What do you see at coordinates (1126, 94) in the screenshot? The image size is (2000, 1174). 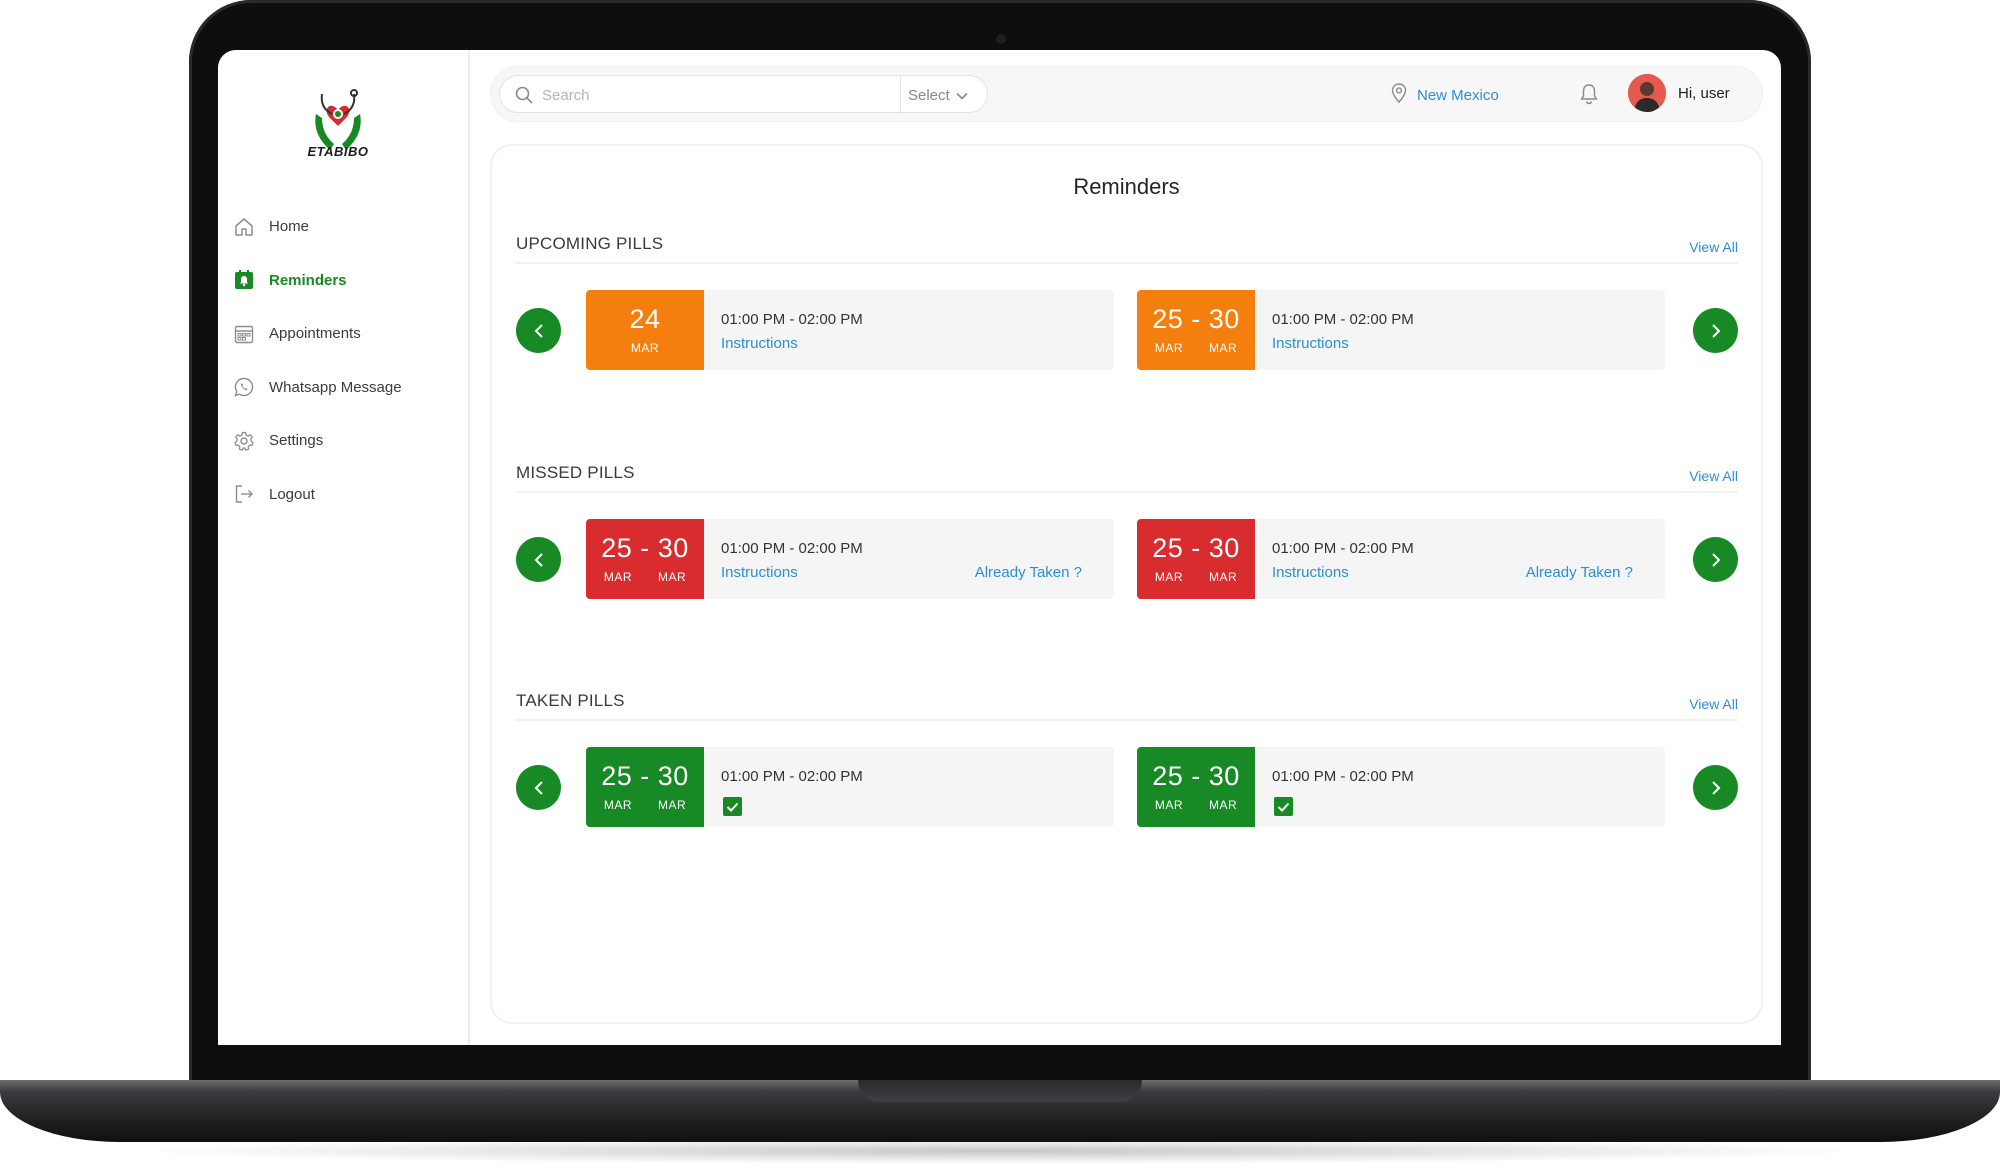 I see `top-bar: Select New Mexico Hi, user` at bounding box center [1126, 94].